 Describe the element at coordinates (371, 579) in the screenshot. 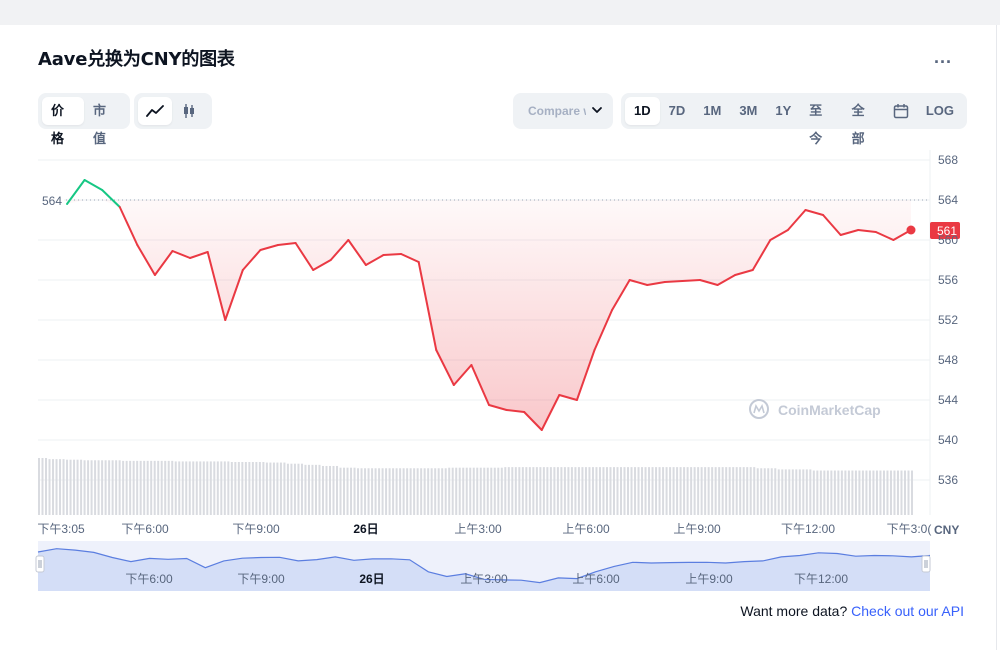

I see `navigator-label: 26日` at that location.